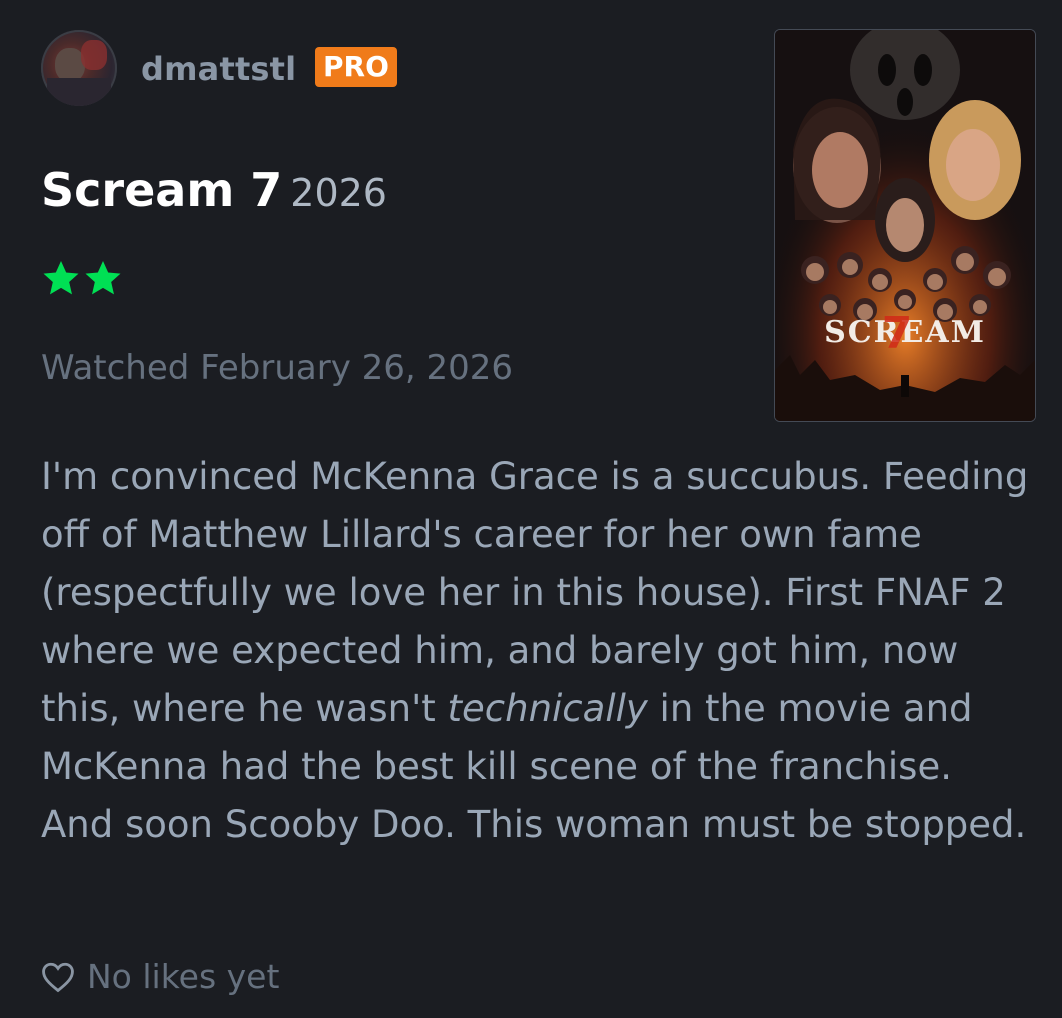 This screenshot has height=1018, width=1062. I want to click on film-year: 2026, so click(338, 193).